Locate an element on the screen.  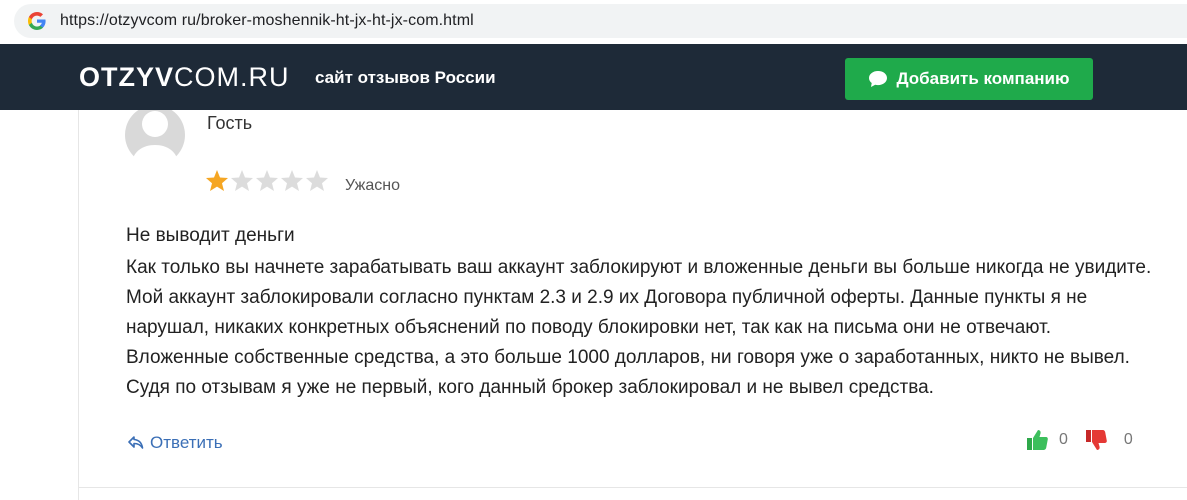
site-tagline: сайт отзывов России is located at coordinates (405, 77).